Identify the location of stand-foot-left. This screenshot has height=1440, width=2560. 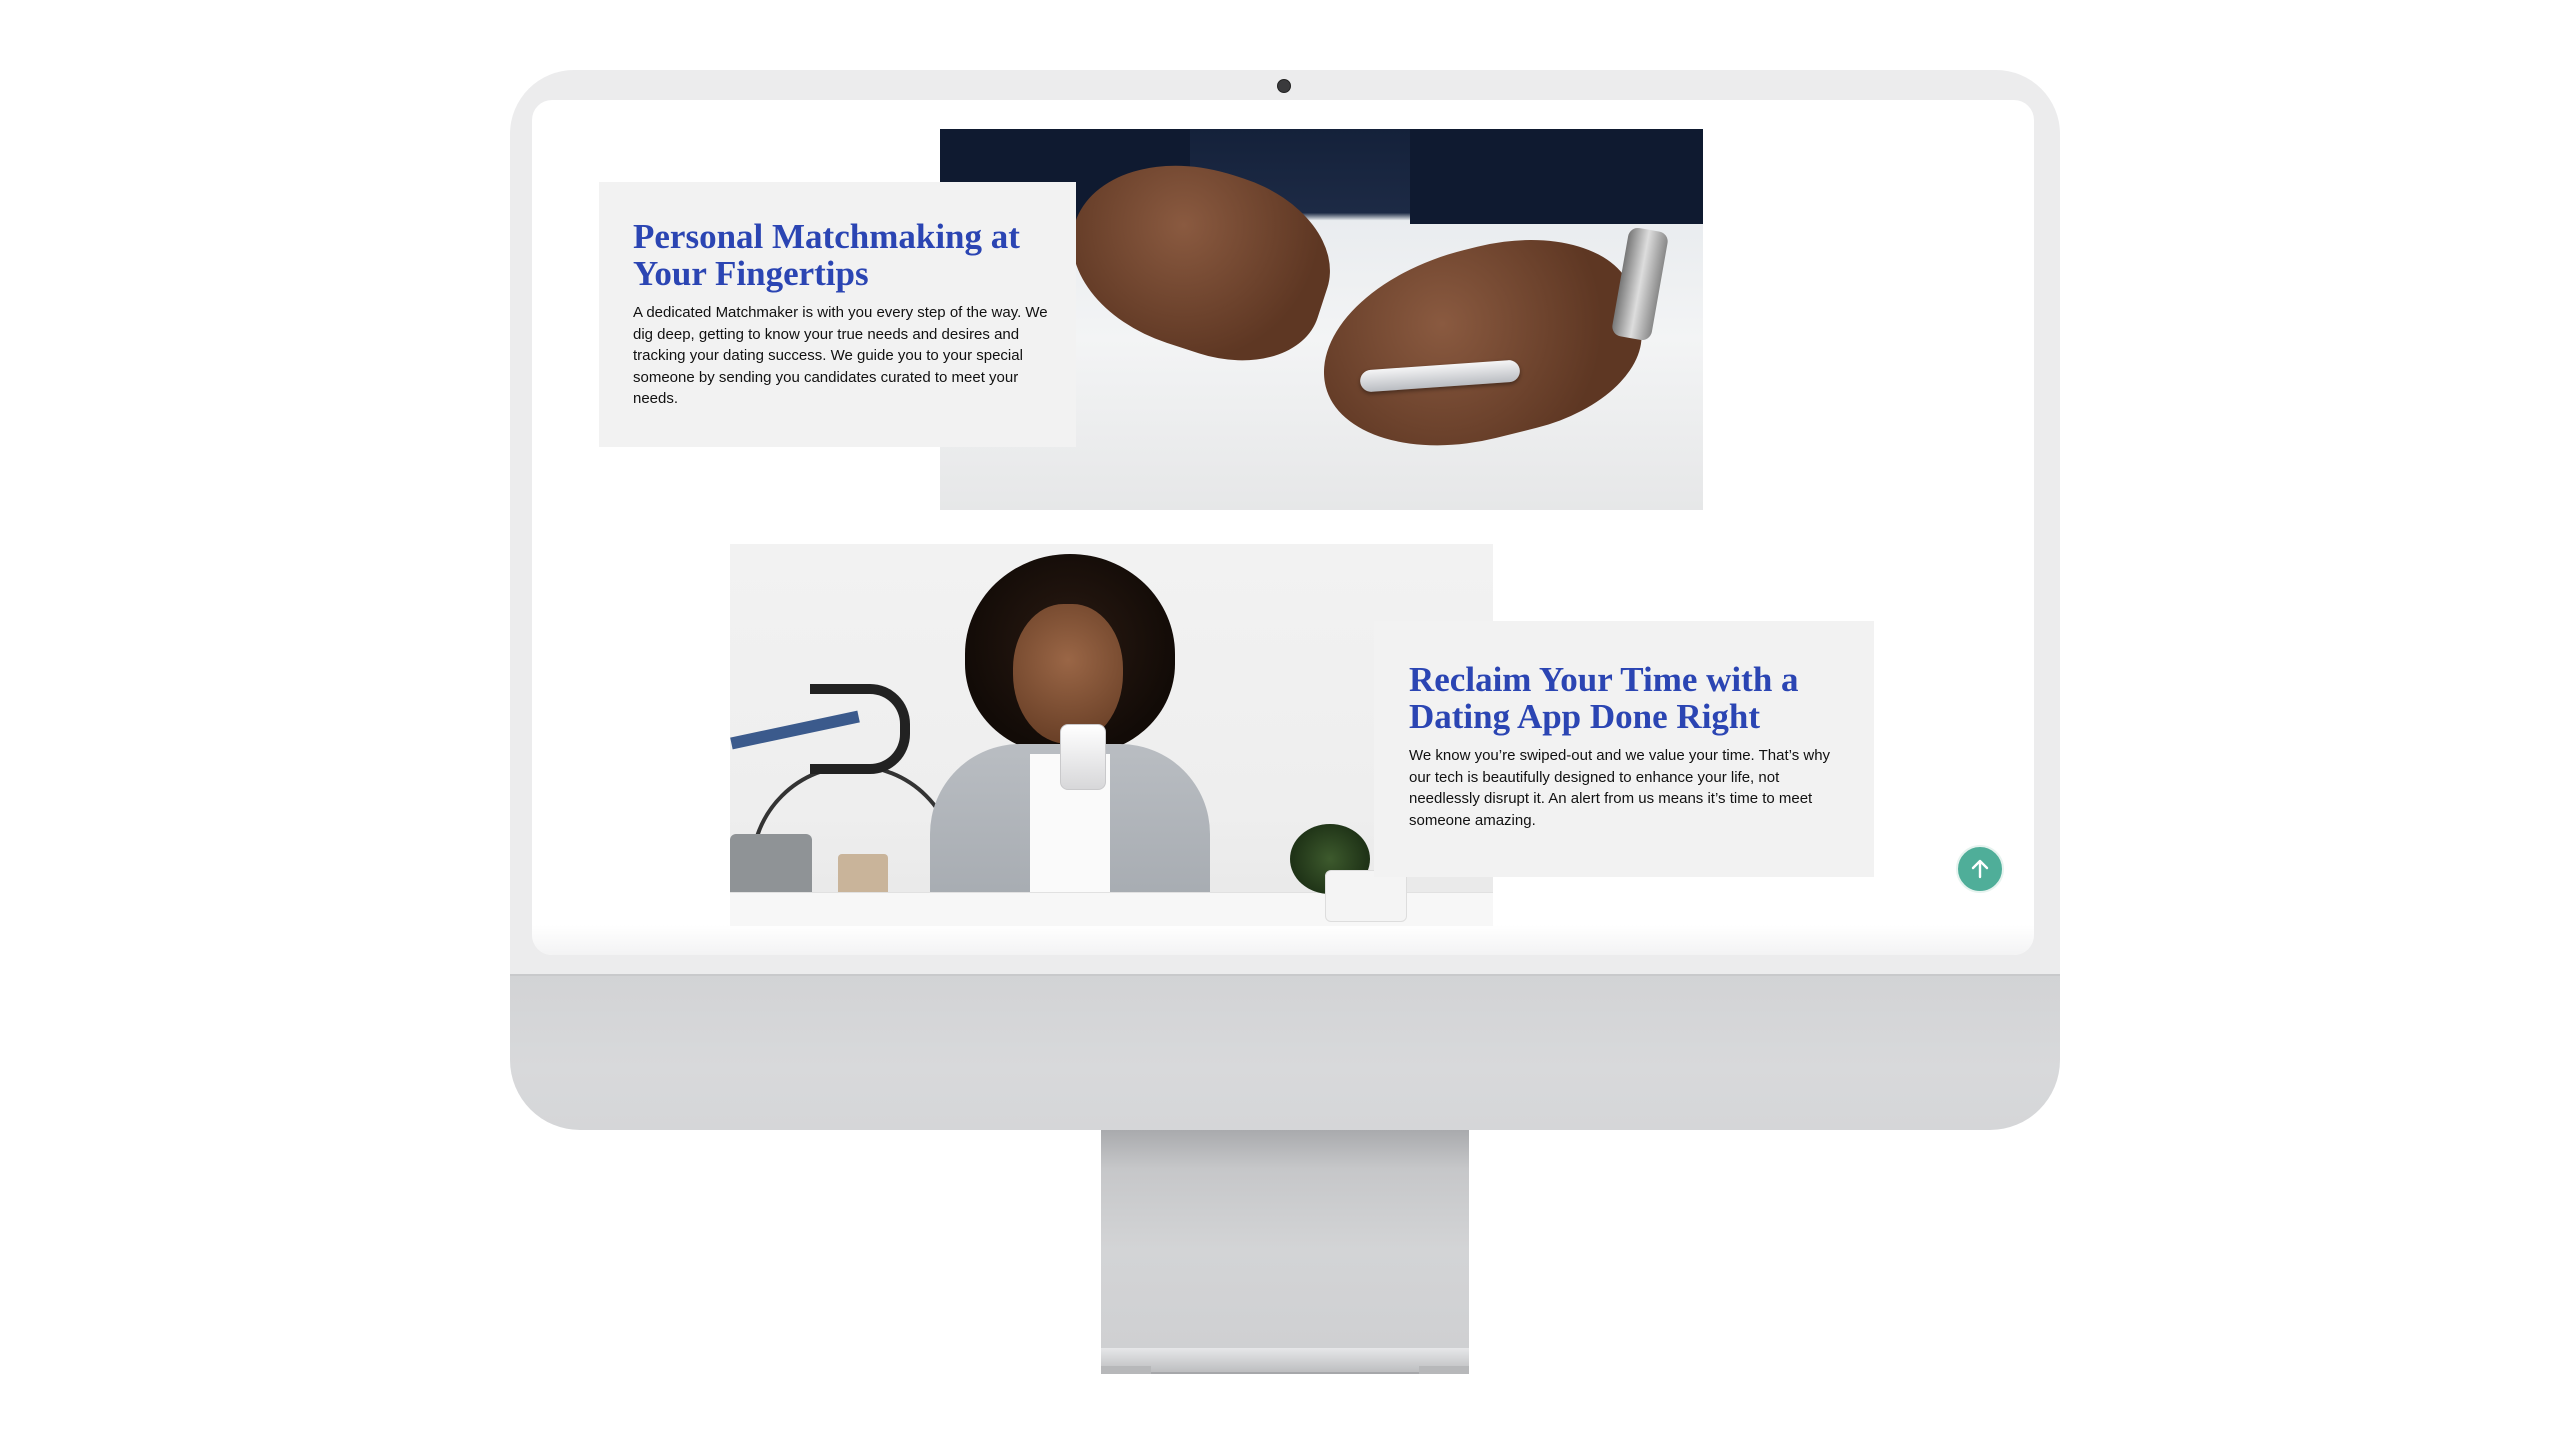
(1126, 1370).